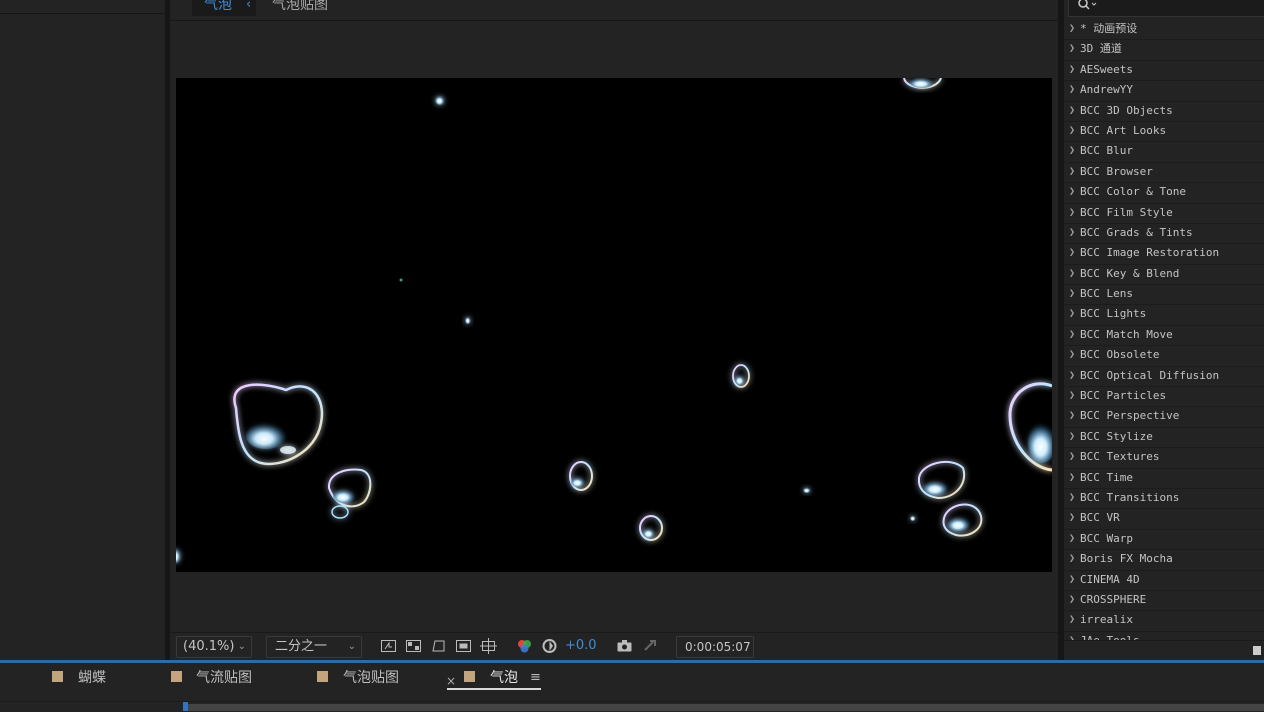  What do you see at coordinates (1120, 457) in the screenshot?
I see `effect-category-label: BCC Textures` at bounding box center [1120, 457].